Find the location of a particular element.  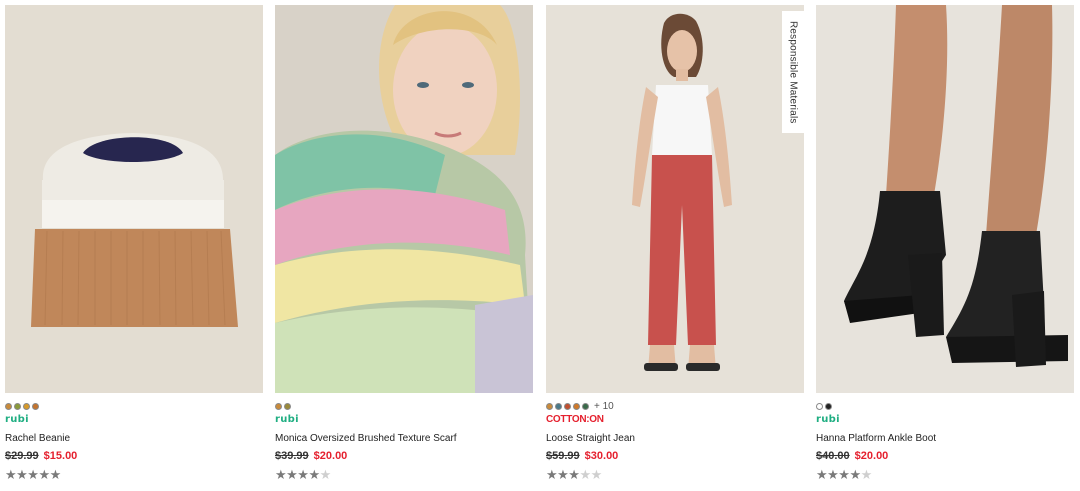

price-group: $40.00 $20.00 is located at coordinates (852, 456).